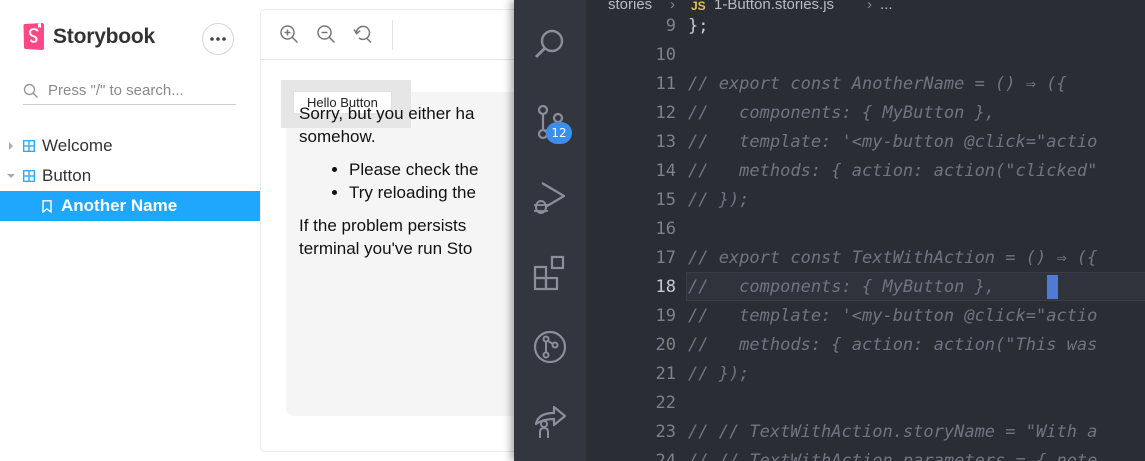 This screenshot has height=461, width=1145. I want to click on line-number: 19, so click(665, 316).